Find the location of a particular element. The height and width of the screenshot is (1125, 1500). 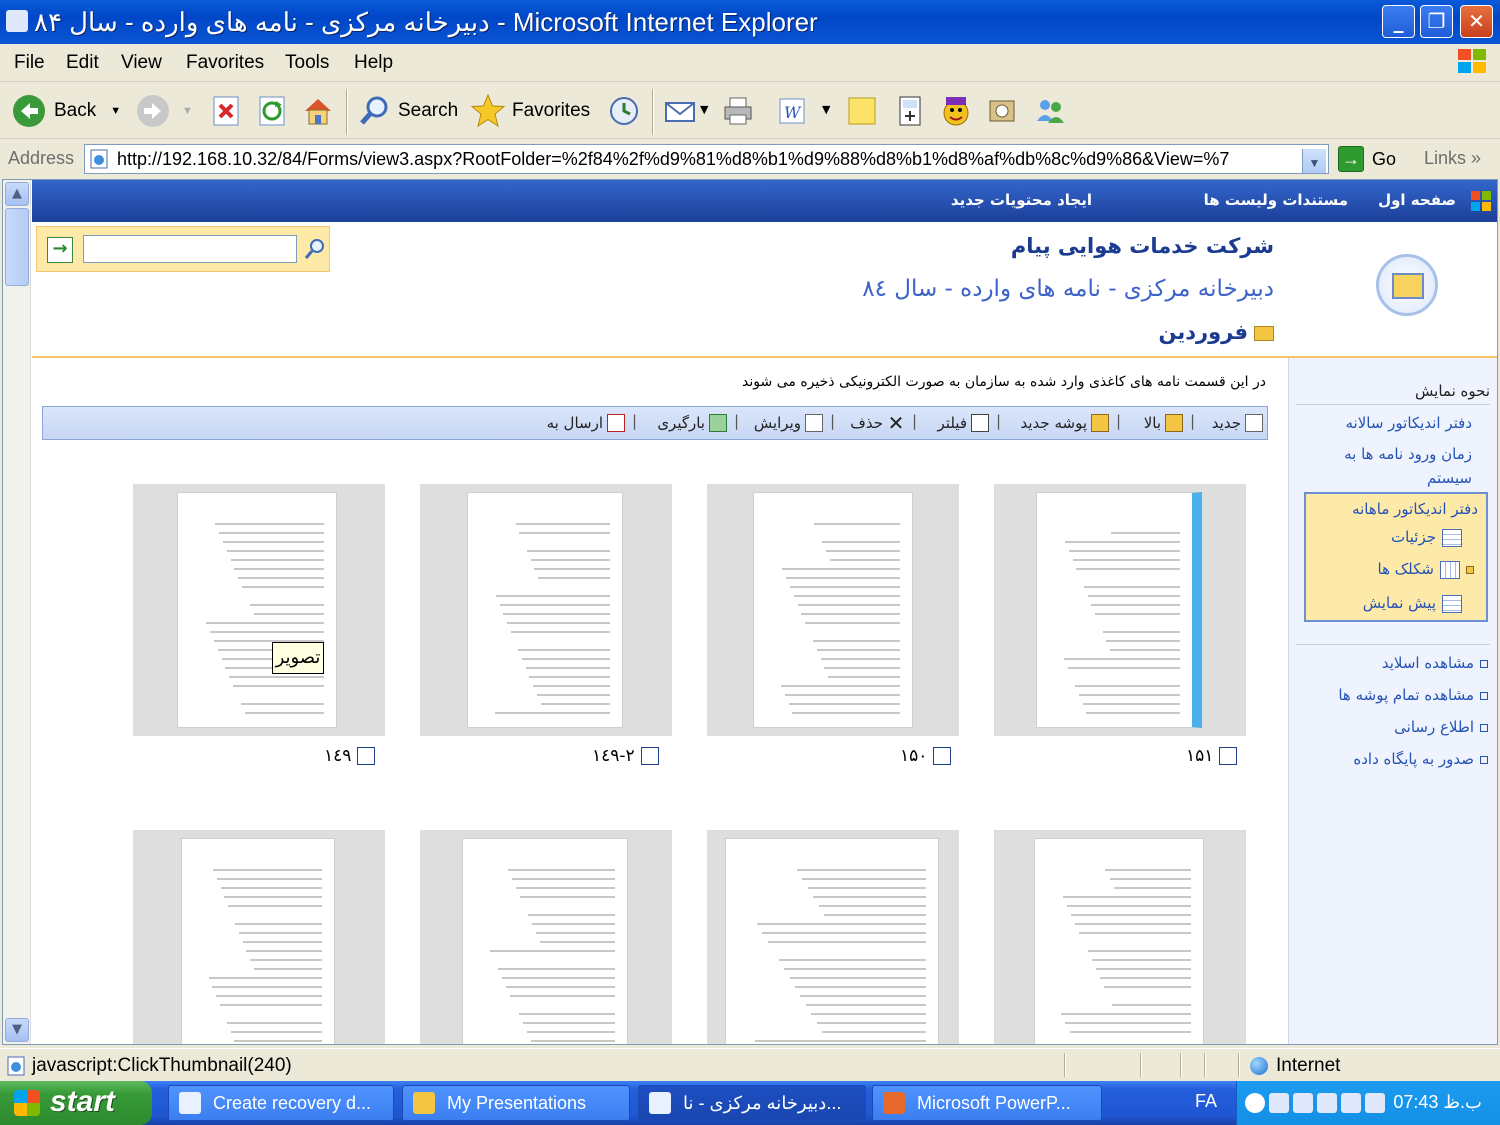

scroll-up-icon: ▲ is located at coordinates (17, 194).